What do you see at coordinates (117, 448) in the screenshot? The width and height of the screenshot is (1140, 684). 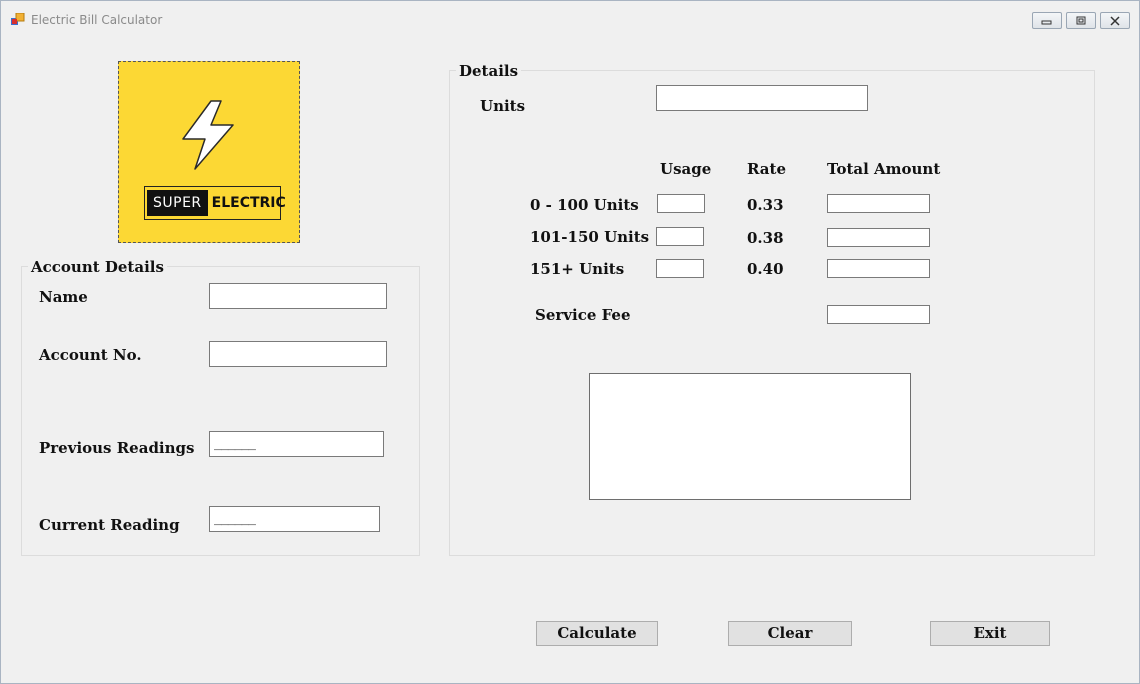 I see `previous-readings-label: Previous Readings` at bounding box center [117, 448].